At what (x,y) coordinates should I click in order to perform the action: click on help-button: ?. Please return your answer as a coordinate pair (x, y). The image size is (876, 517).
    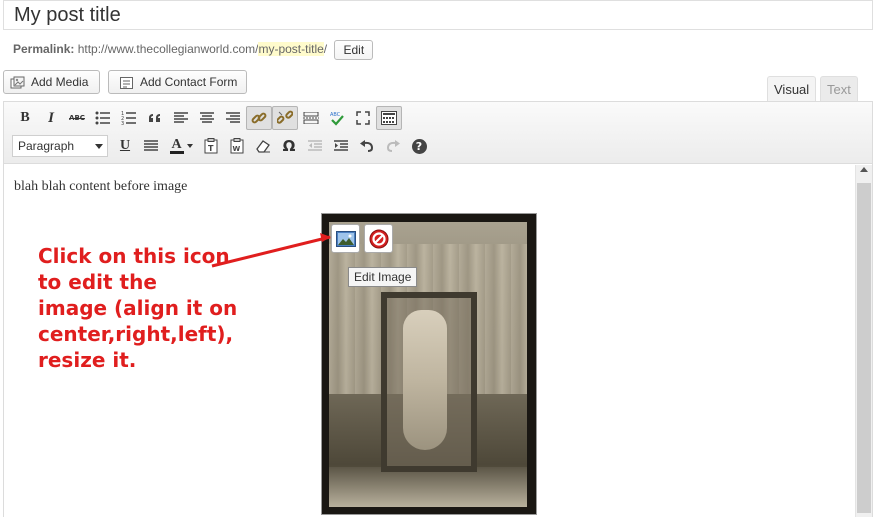
    Looking at the image, I should click on (419, 146).